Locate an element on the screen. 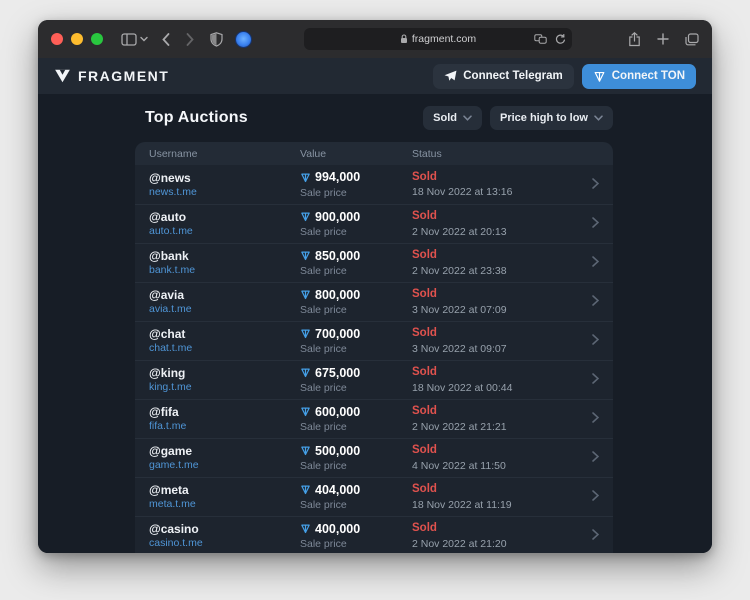 The height and width of the screenshot is (600, 750). row-username-link: king.t.me is located at coordinates (224, 388).